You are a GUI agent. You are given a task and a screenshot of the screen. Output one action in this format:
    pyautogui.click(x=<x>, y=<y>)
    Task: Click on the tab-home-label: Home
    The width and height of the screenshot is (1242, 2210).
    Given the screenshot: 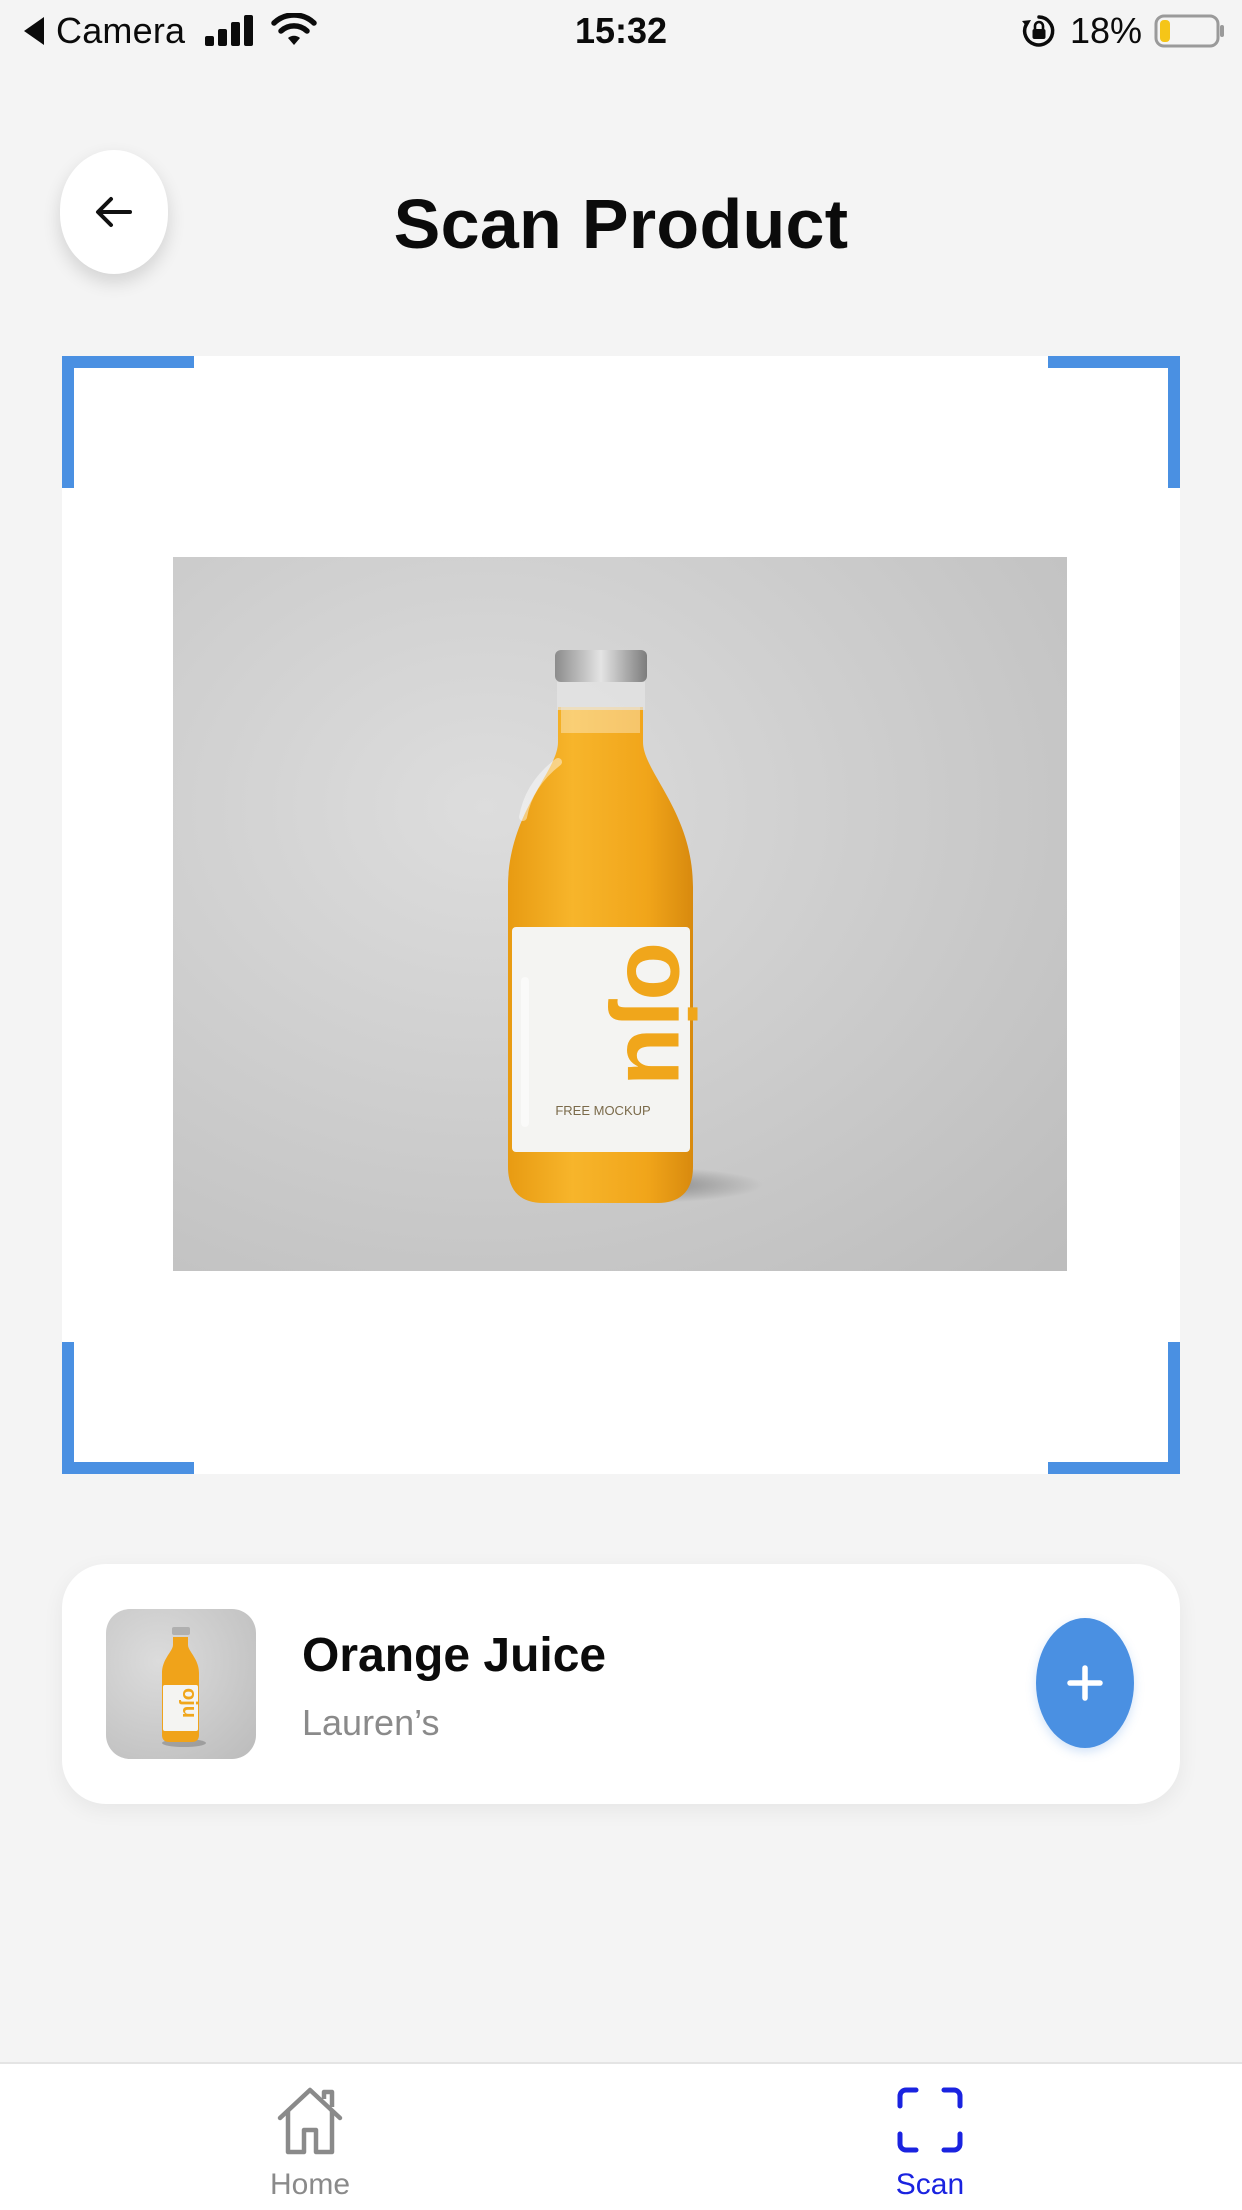 What is the action you would take?
    pyautogui.click(x=310, y=2184)
    